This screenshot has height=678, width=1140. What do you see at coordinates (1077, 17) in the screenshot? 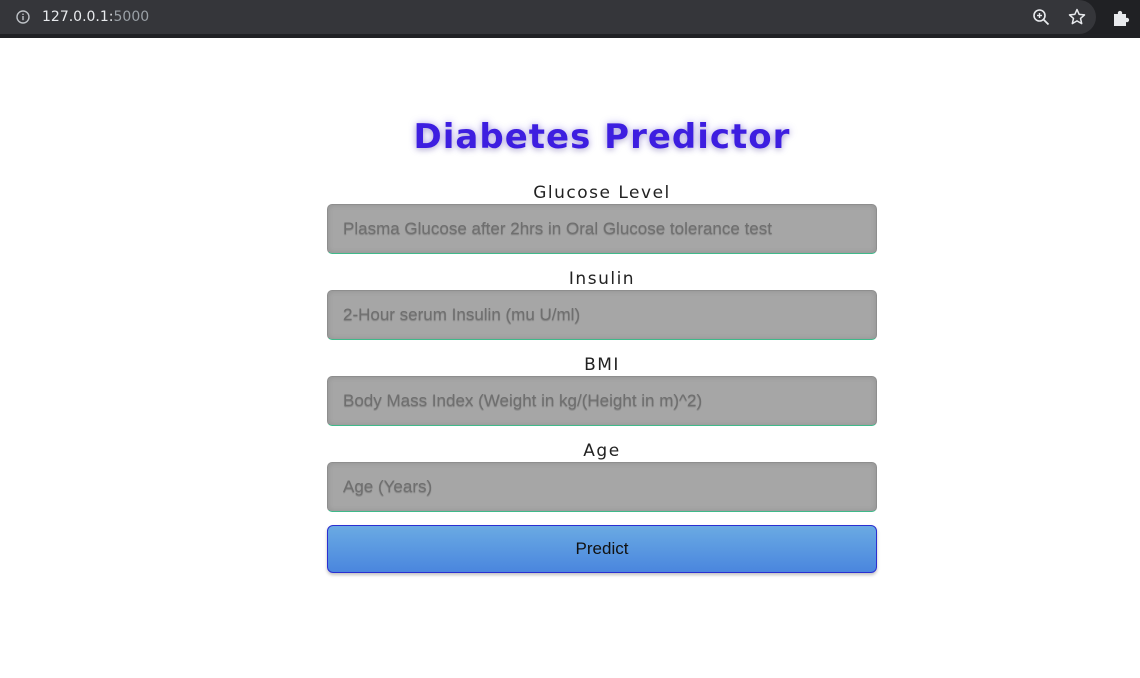
I see `star-icon` at bounding box center [1077, 17].